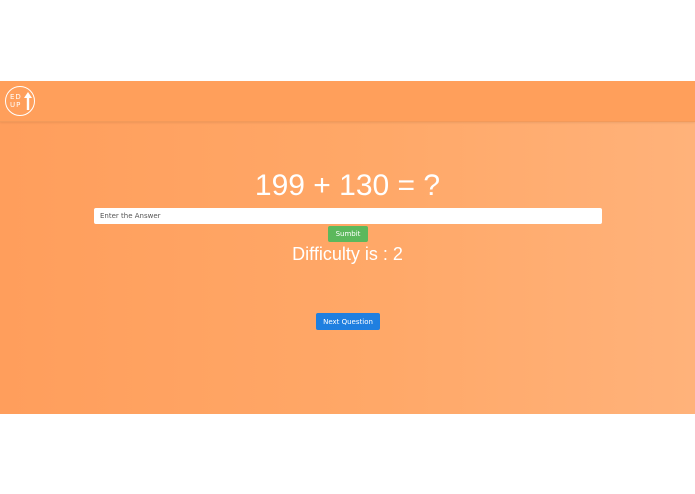 This screenshot has width=695, height=494. Describe the element at coordinates (347, 101) in the screenshot. I see `navbar: ED UP` at that location.